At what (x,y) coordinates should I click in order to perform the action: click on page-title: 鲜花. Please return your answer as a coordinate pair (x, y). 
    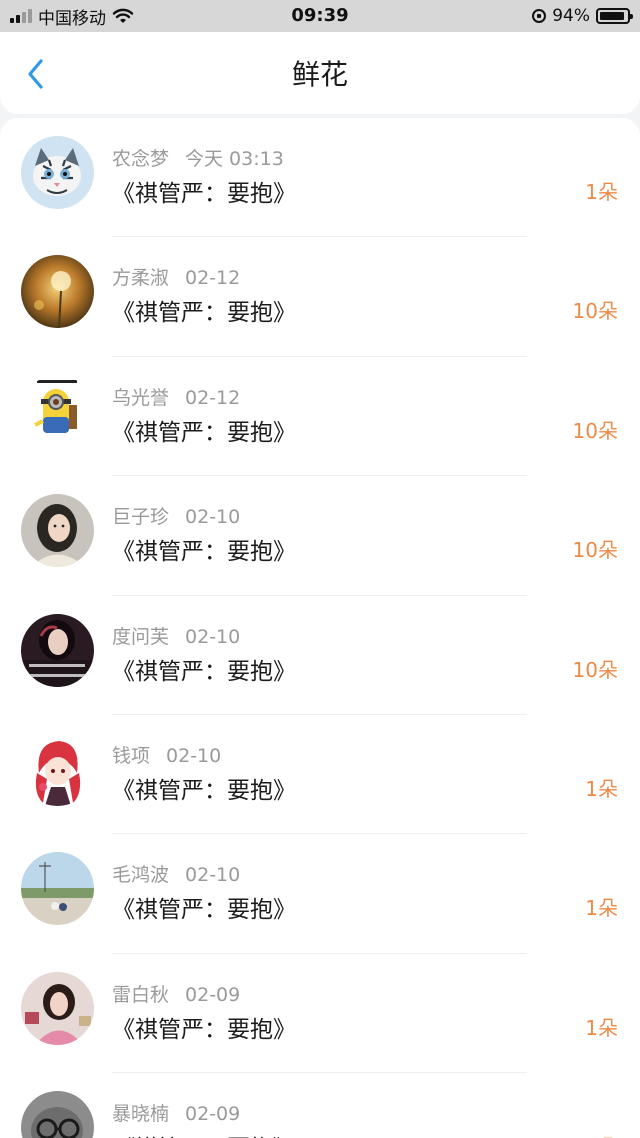
    Looking at the image, I should click on (319, 74).